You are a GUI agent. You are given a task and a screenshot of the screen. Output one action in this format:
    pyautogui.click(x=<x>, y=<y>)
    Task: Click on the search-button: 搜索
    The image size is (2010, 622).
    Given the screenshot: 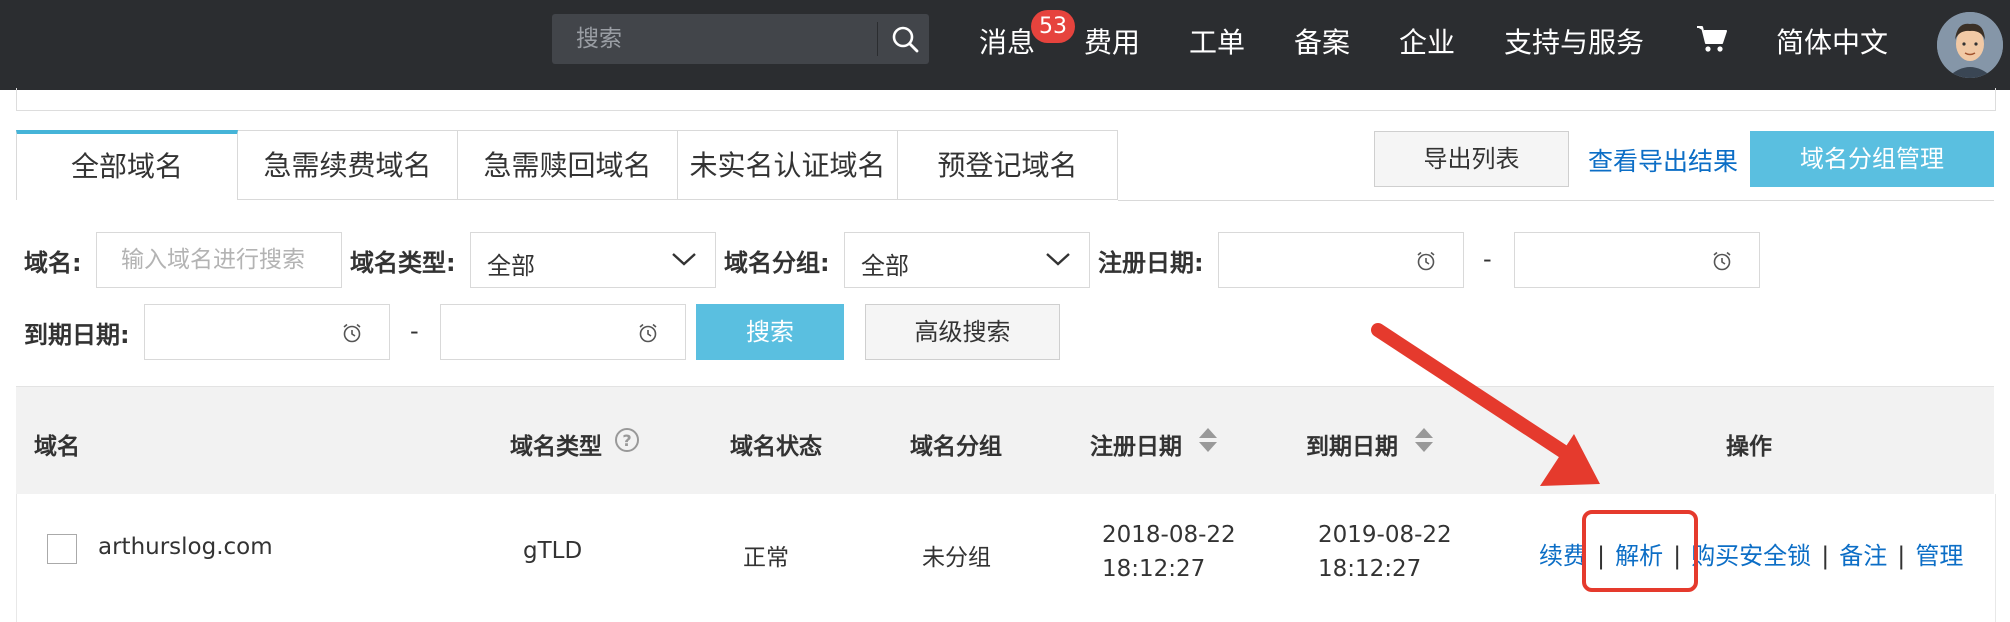 What is the action you would take?
    pyautogui.click(x=770, y=332)
    